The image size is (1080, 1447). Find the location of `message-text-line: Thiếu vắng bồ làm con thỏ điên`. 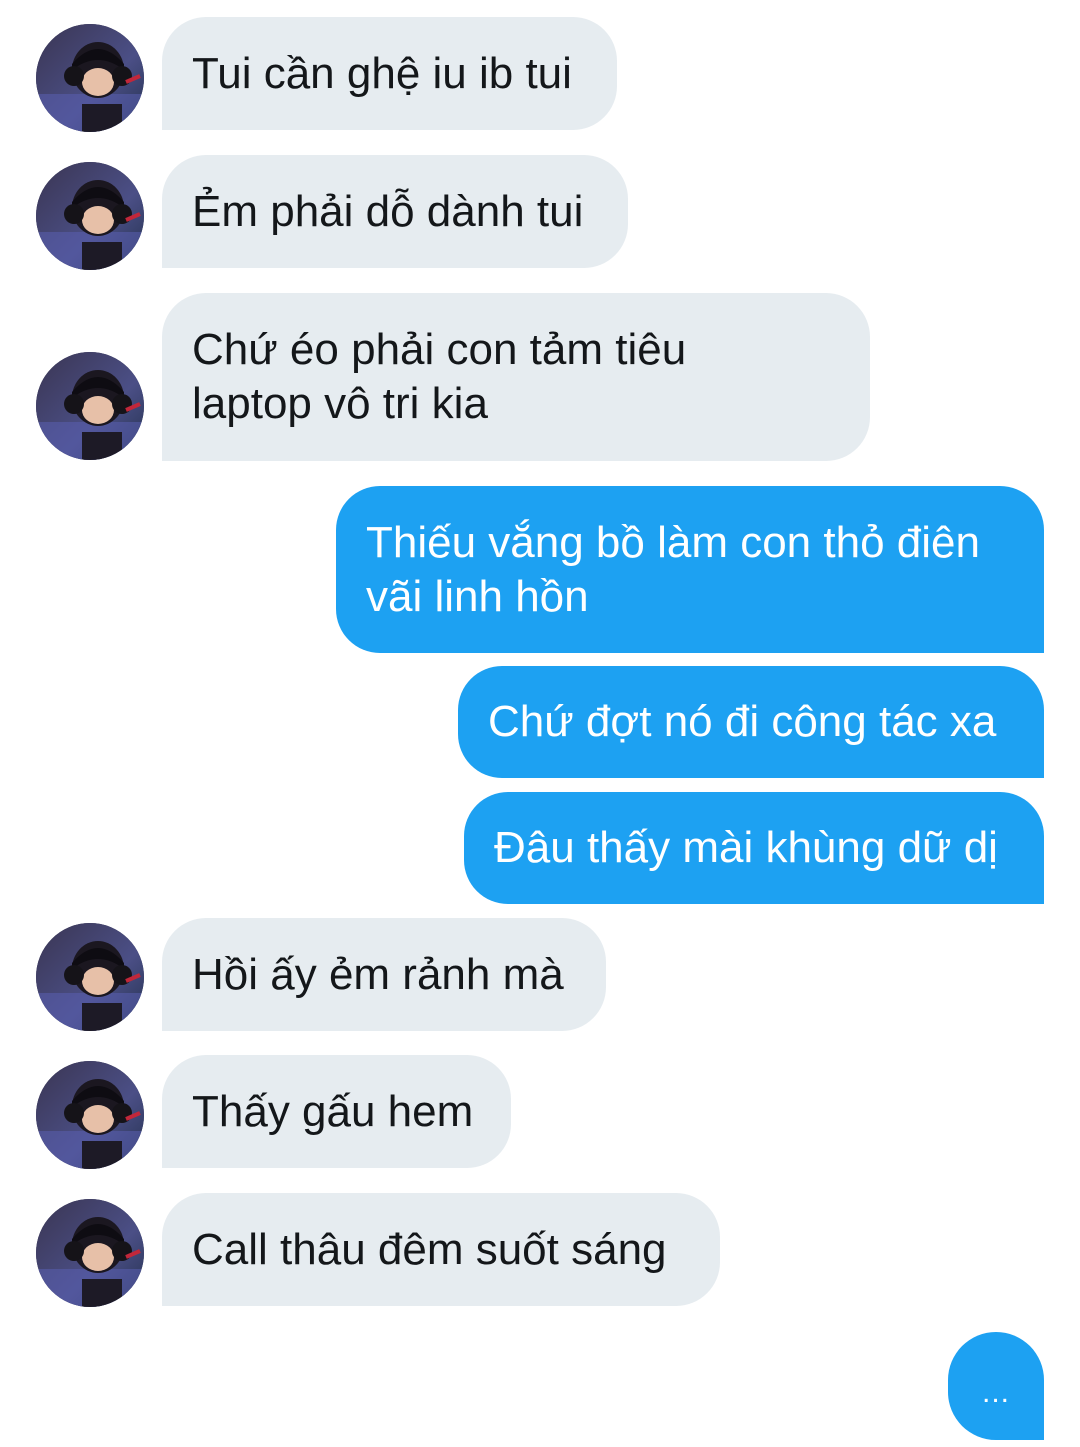

message-text-line: Thiếu vắng bồ làm con thỏ điên is located at coordinates (673, 542).